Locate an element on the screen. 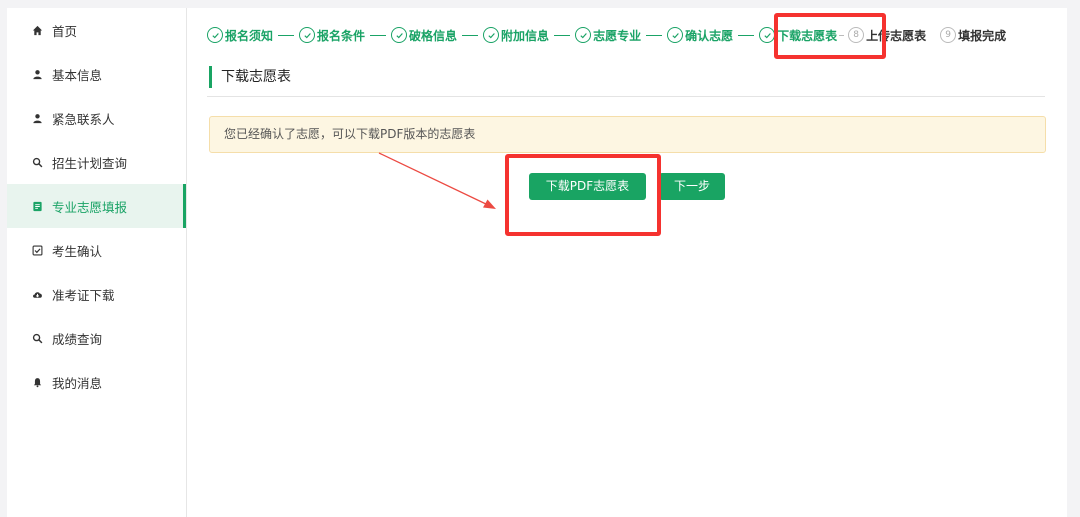  annotation-arrow is located at coordinates (437, 180).